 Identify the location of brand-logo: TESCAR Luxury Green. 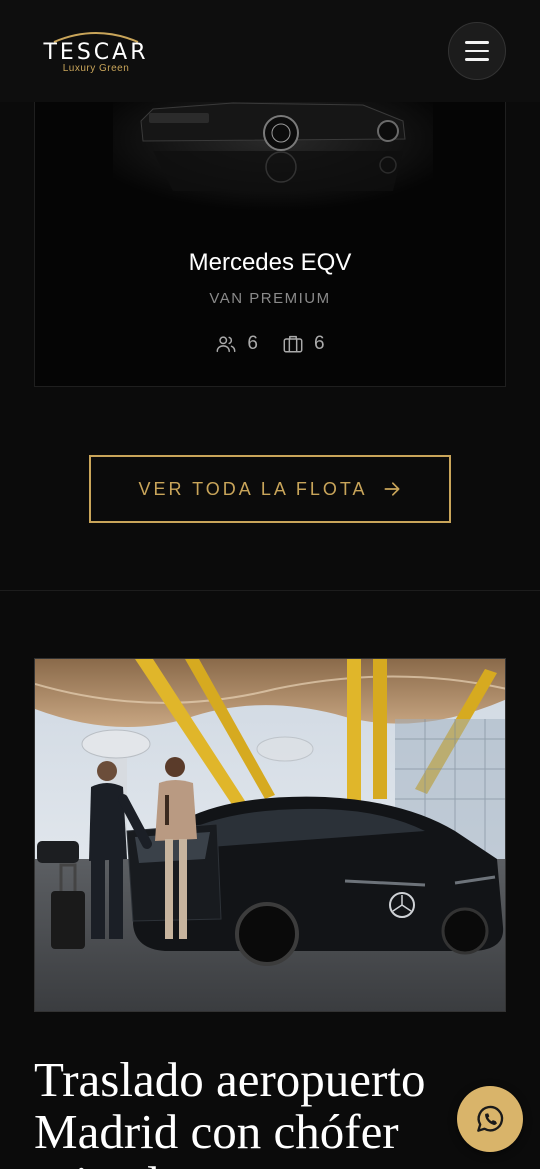
(99, 52).